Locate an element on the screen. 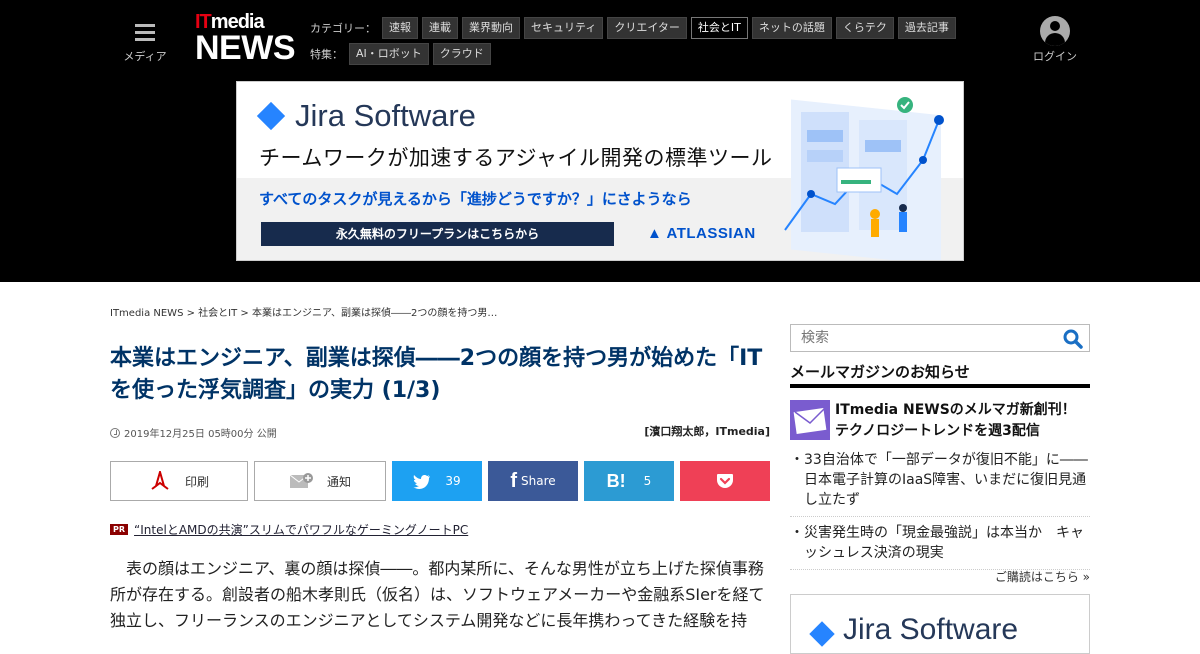  article-date: 2019年12月25日 05時00分 公開 is located at coordinates (193, 432).